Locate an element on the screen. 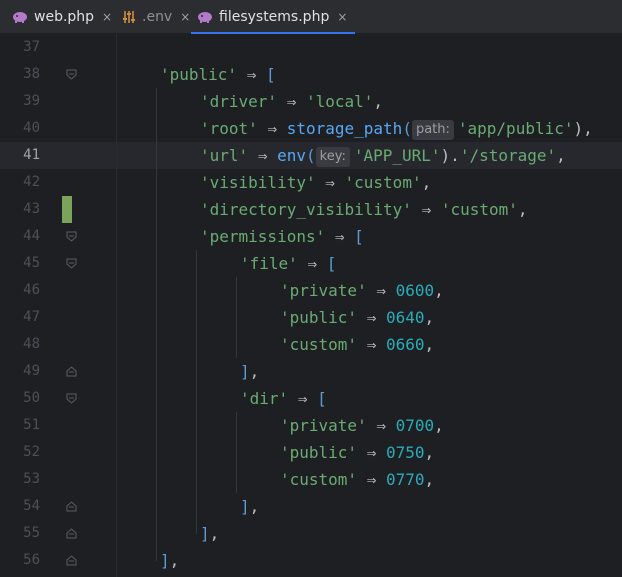 The image size is (622, 577). tab-env: .env × is located at coordinates (156, 17).